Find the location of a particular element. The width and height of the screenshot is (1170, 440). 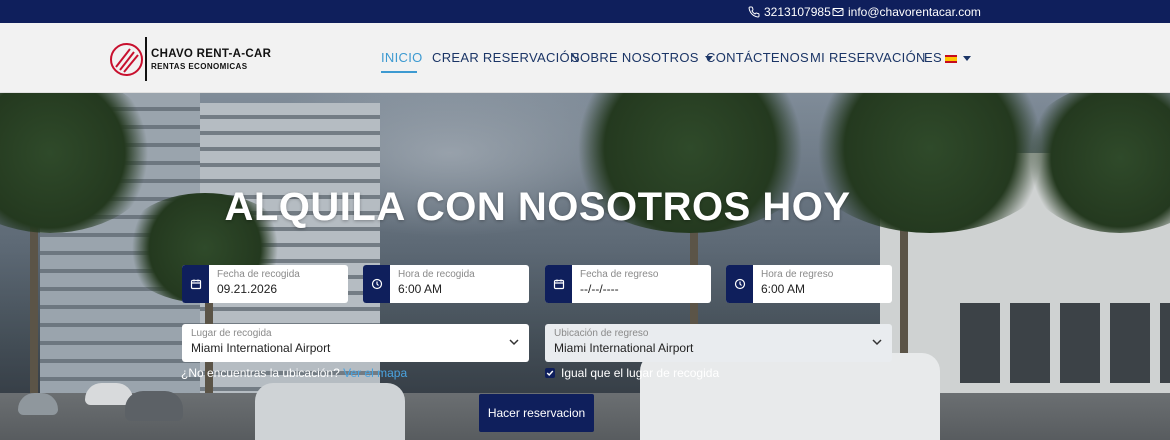

language-selector: ES is located at coordinates (947, 57).